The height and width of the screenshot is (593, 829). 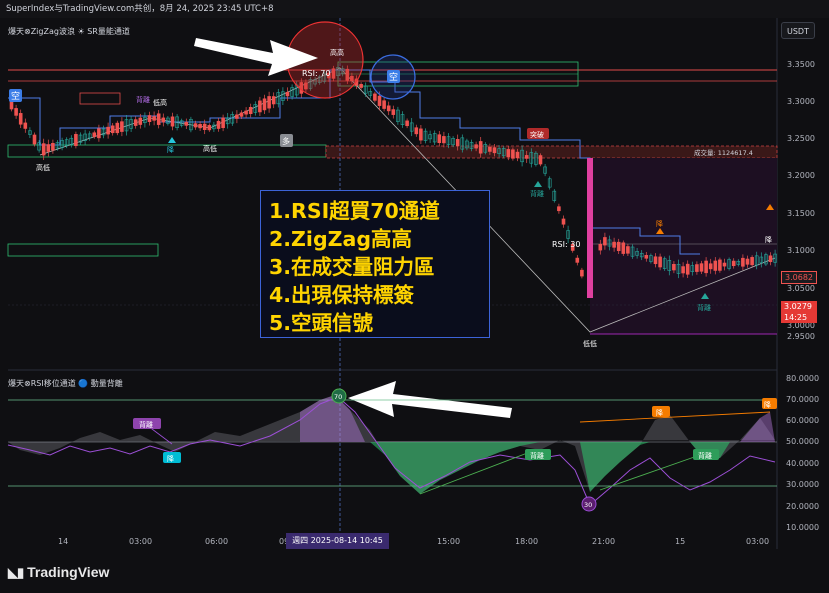 I want to click on price-tick: 3.3500, so click(x=801, y=64).